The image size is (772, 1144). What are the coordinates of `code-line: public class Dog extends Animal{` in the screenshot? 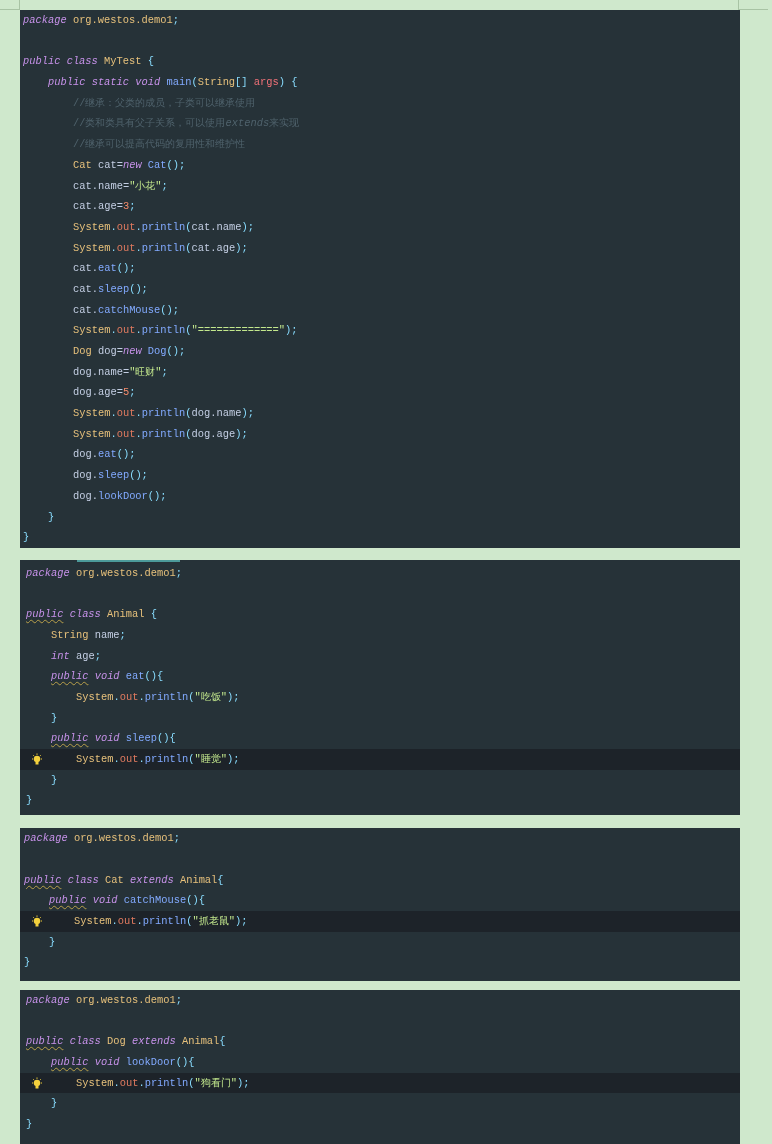 It's located at (126, 1041).